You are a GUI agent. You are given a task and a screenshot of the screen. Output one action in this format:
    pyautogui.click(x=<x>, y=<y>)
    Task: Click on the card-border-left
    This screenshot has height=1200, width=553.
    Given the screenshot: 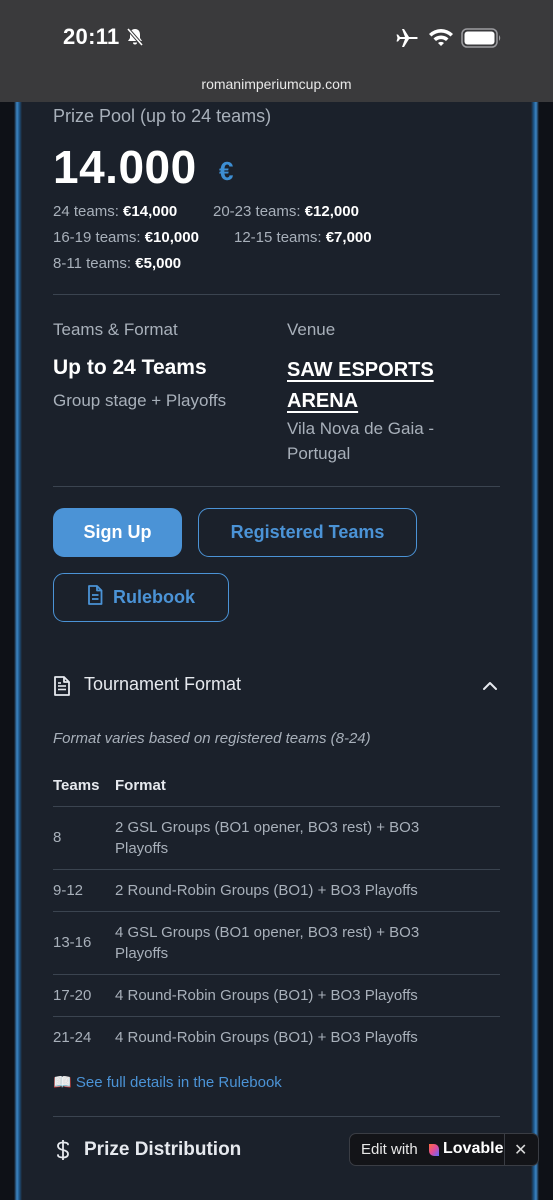 What is the action you would take?
    pyautogui.click(x=11, y=651)
    